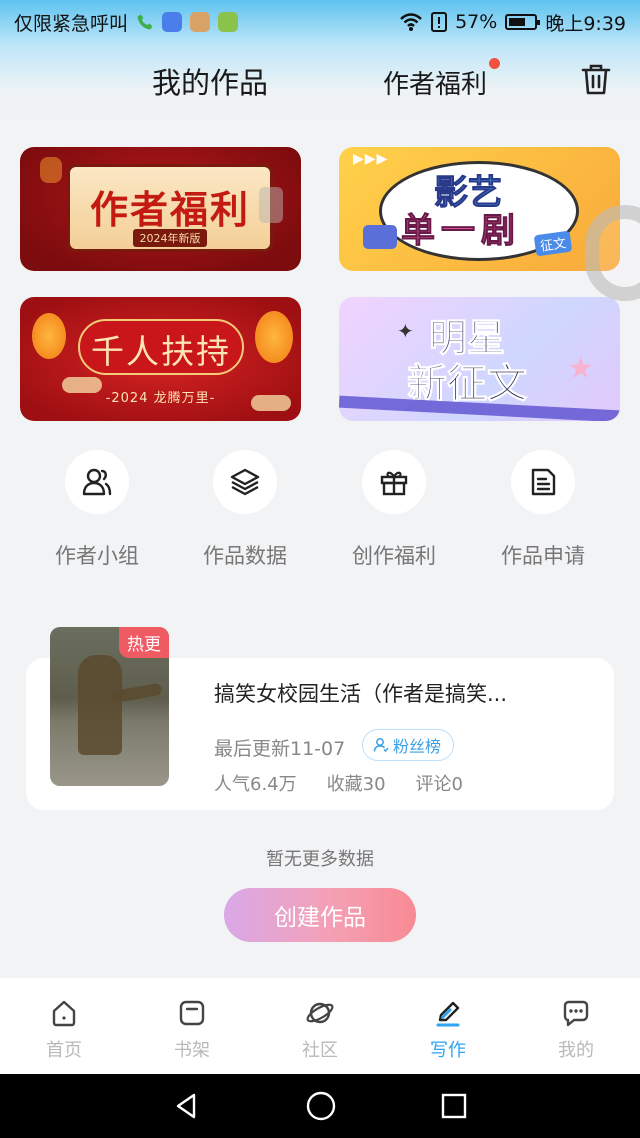 The height and width of the screenshot is (1138, 640). Describe the element at coordinates (71, 23) in the screenshot. I see `carrier-text: 仅限紧急呼叫` at that location.